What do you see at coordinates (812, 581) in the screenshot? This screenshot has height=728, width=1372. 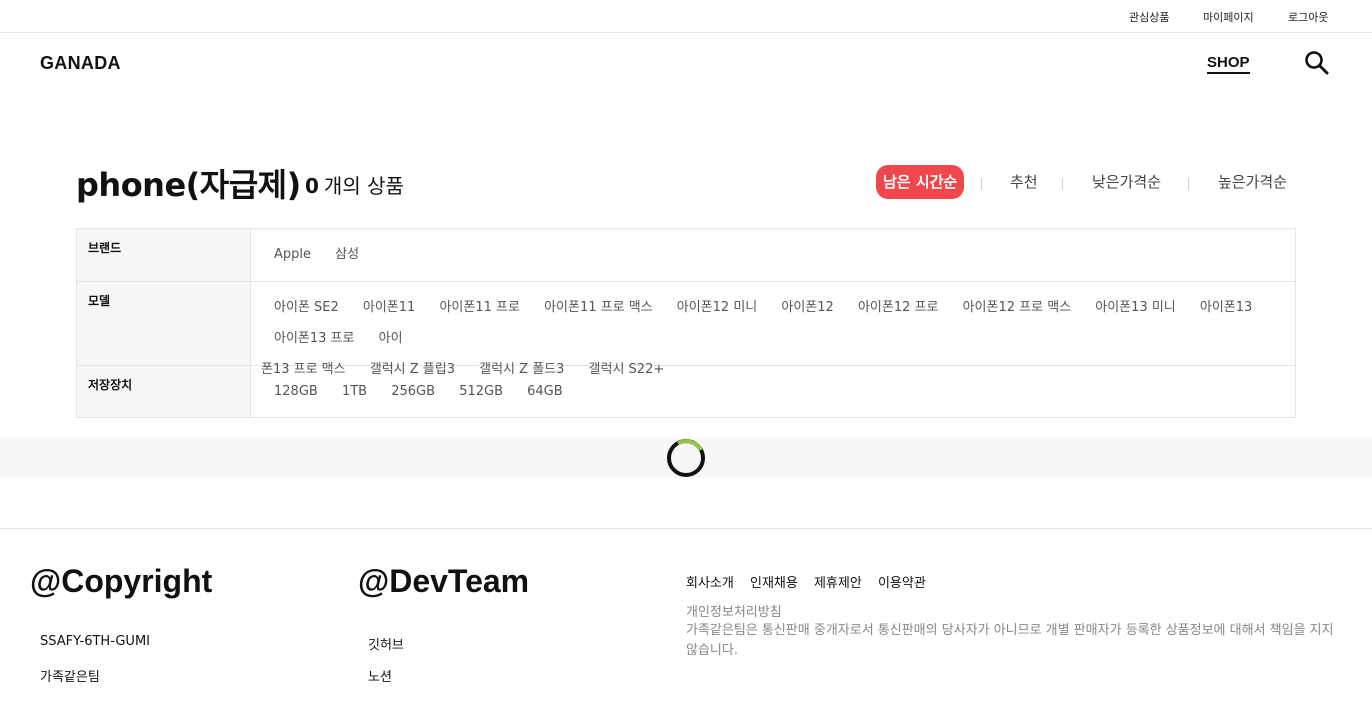 I see `footer-links: 회사소개 인재채용 제휴제안 이용약관` at bounding box center [812, 581].